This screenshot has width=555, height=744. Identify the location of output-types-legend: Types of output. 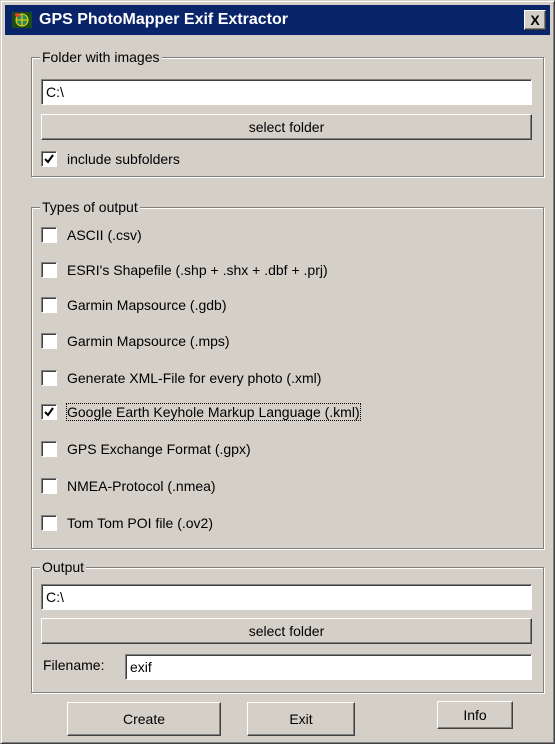
(90, 207).